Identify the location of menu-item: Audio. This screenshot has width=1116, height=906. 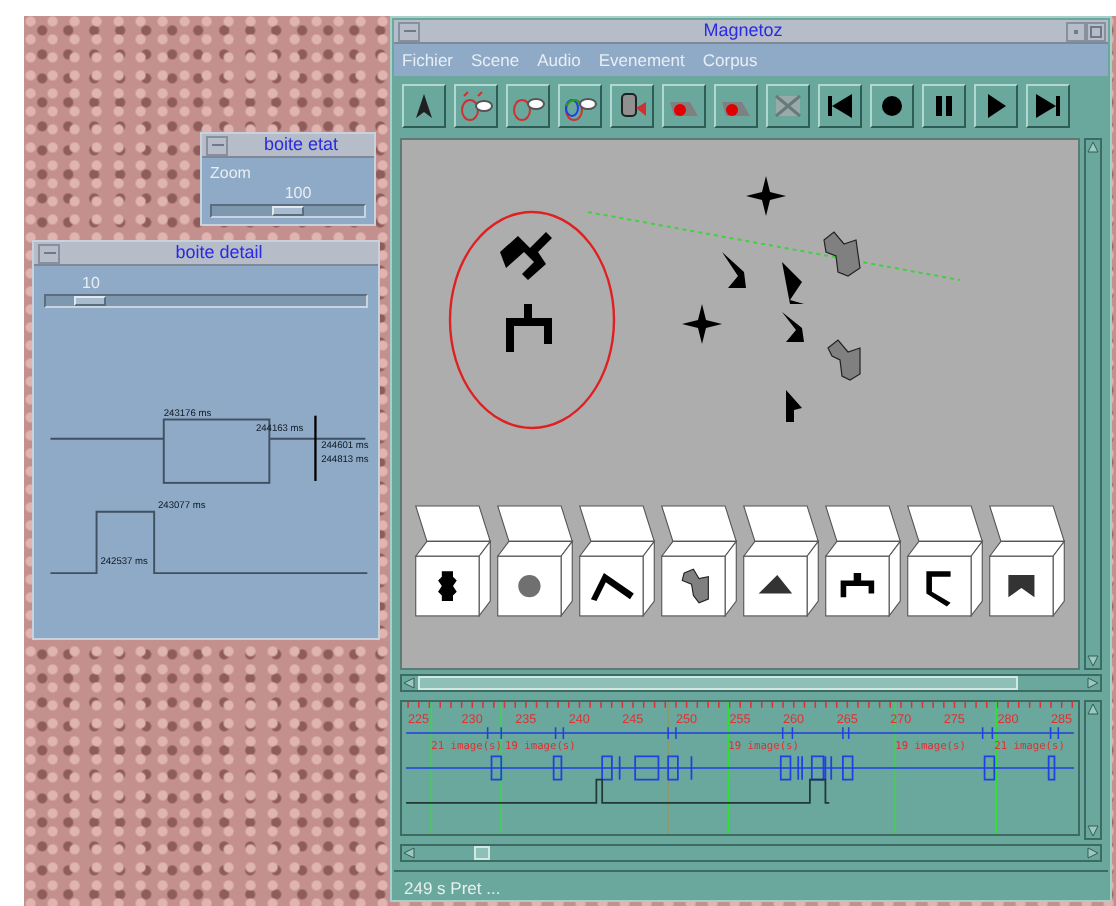
(559, 60).